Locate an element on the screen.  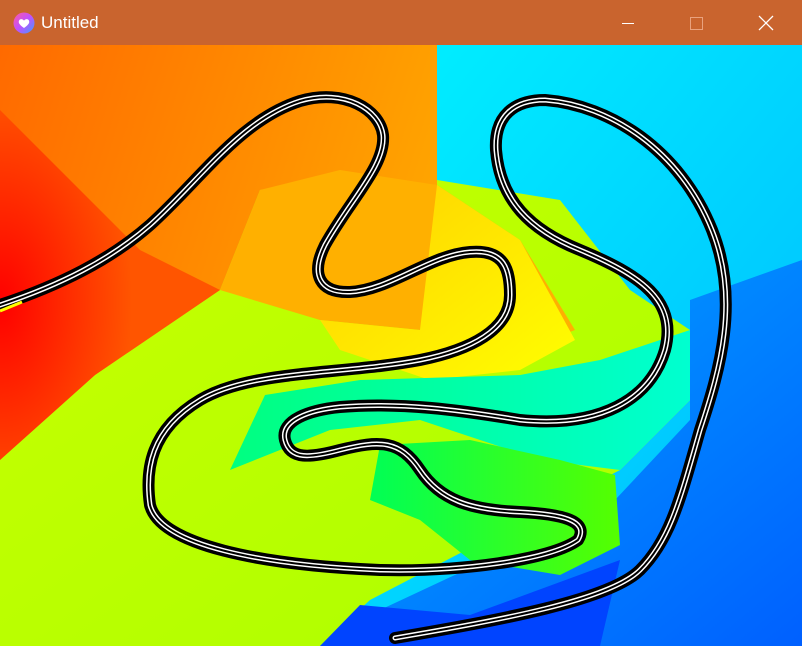
maximize-icon is located at coordinates (696, 23).